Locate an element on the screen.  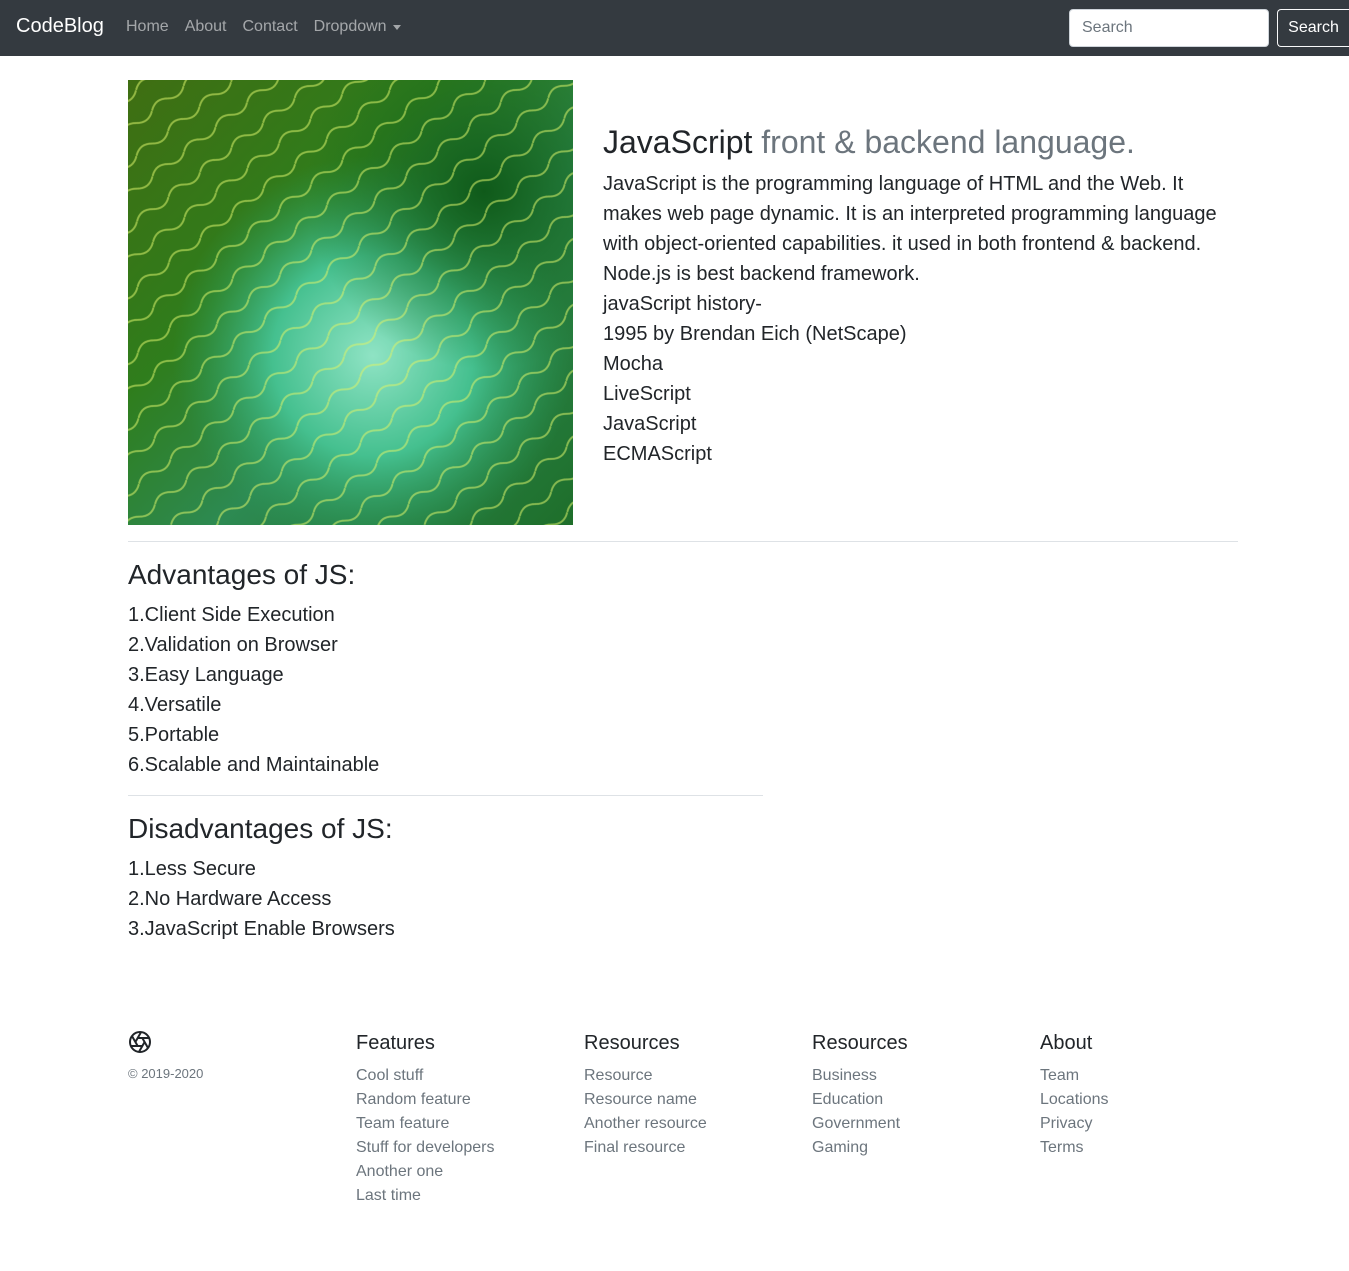
list-item: 1.Client Side Execution is located at coordinates (231, 615).